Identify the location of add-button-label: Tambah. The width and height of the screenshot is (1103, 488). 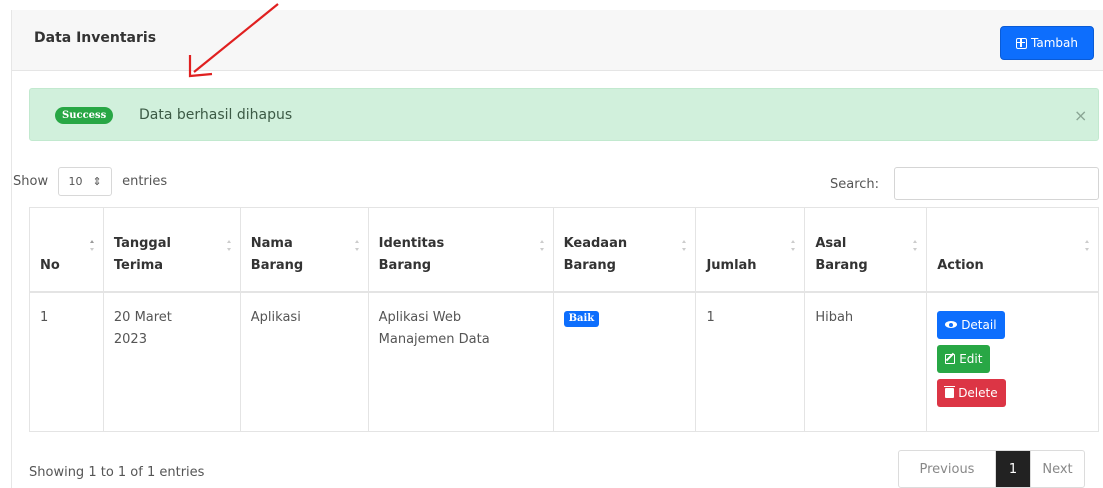
(1054, 43).